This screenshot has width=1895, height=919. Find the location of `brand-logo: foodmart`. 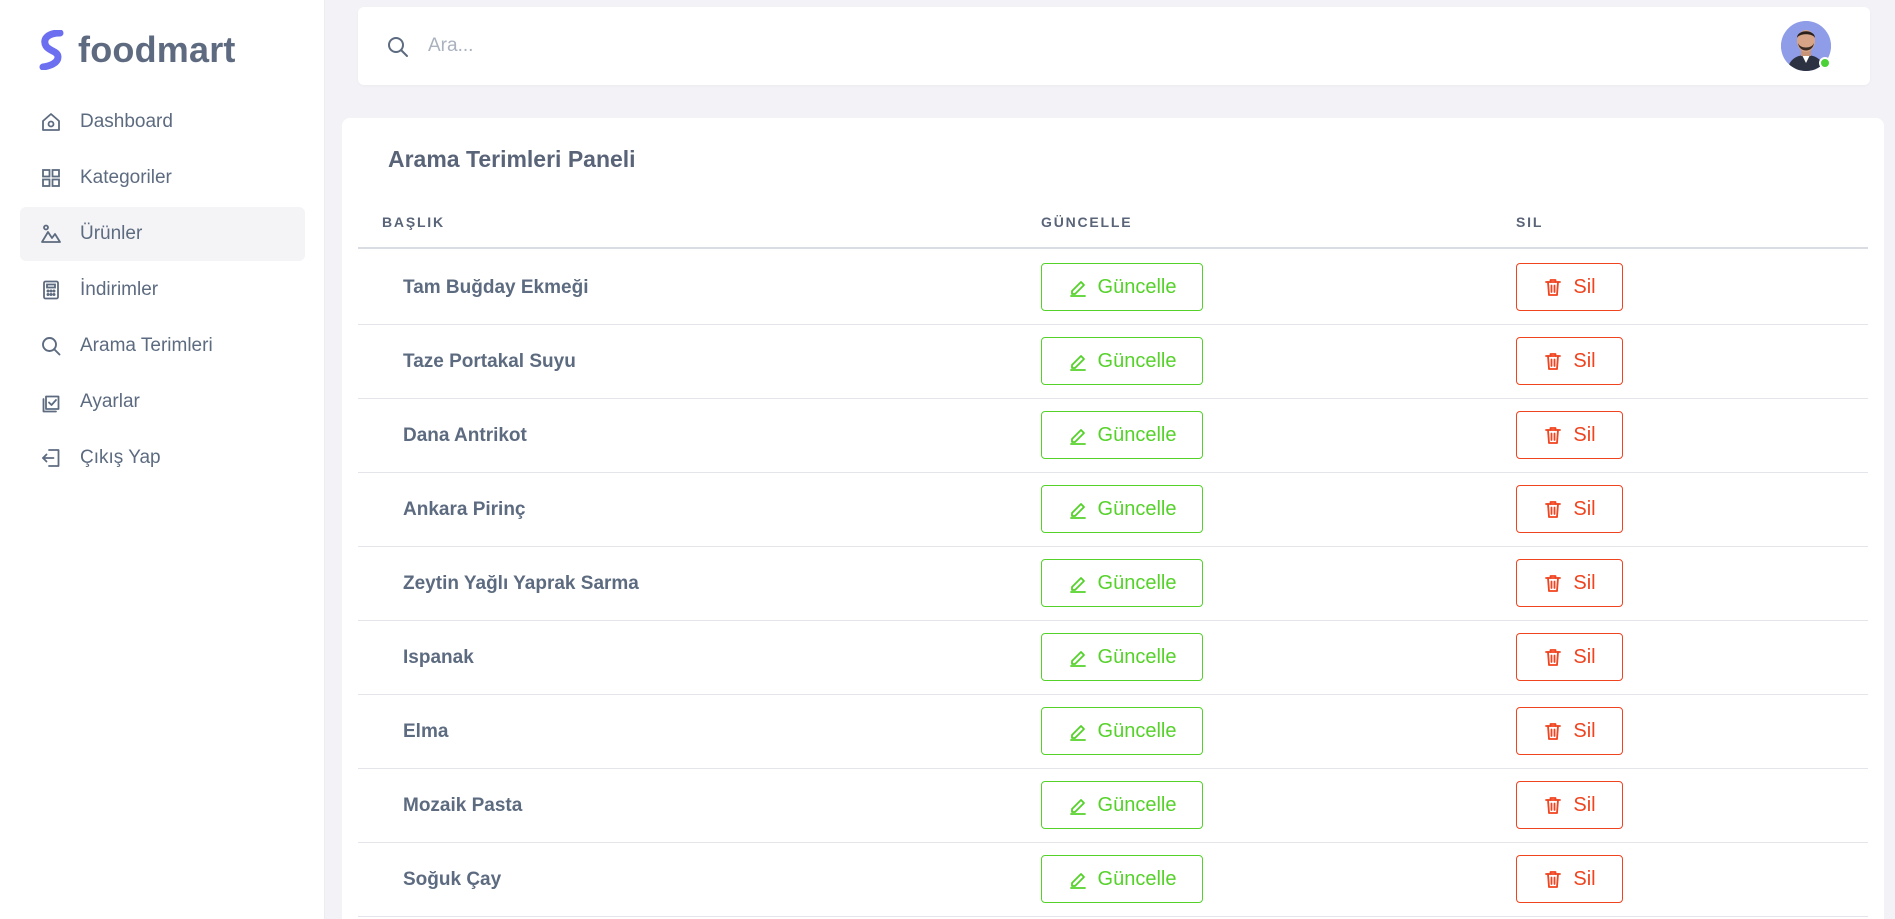

brand-logo: foodmart is located at coordinates (137, 50).